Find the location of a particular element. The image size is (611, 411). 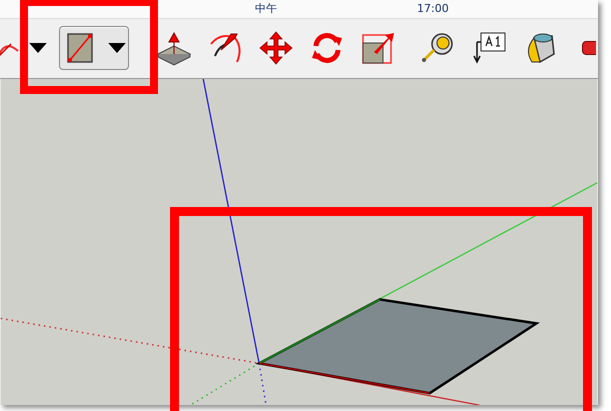

scale-icon is located at coordinates (378, 48).